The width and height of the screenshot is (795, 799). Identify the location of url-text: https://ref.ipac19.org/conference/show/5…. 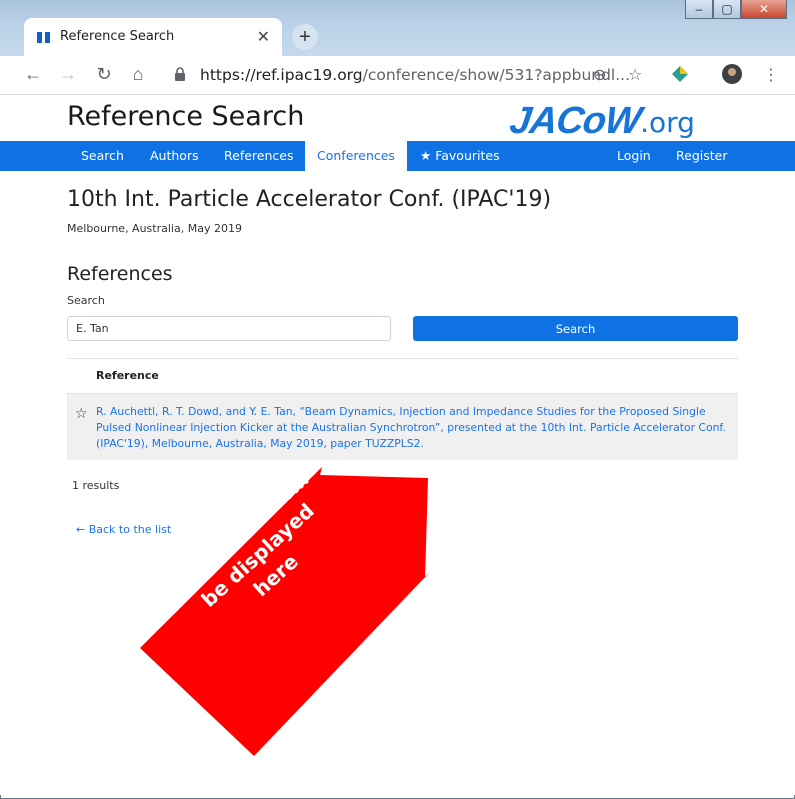
(415, 75).